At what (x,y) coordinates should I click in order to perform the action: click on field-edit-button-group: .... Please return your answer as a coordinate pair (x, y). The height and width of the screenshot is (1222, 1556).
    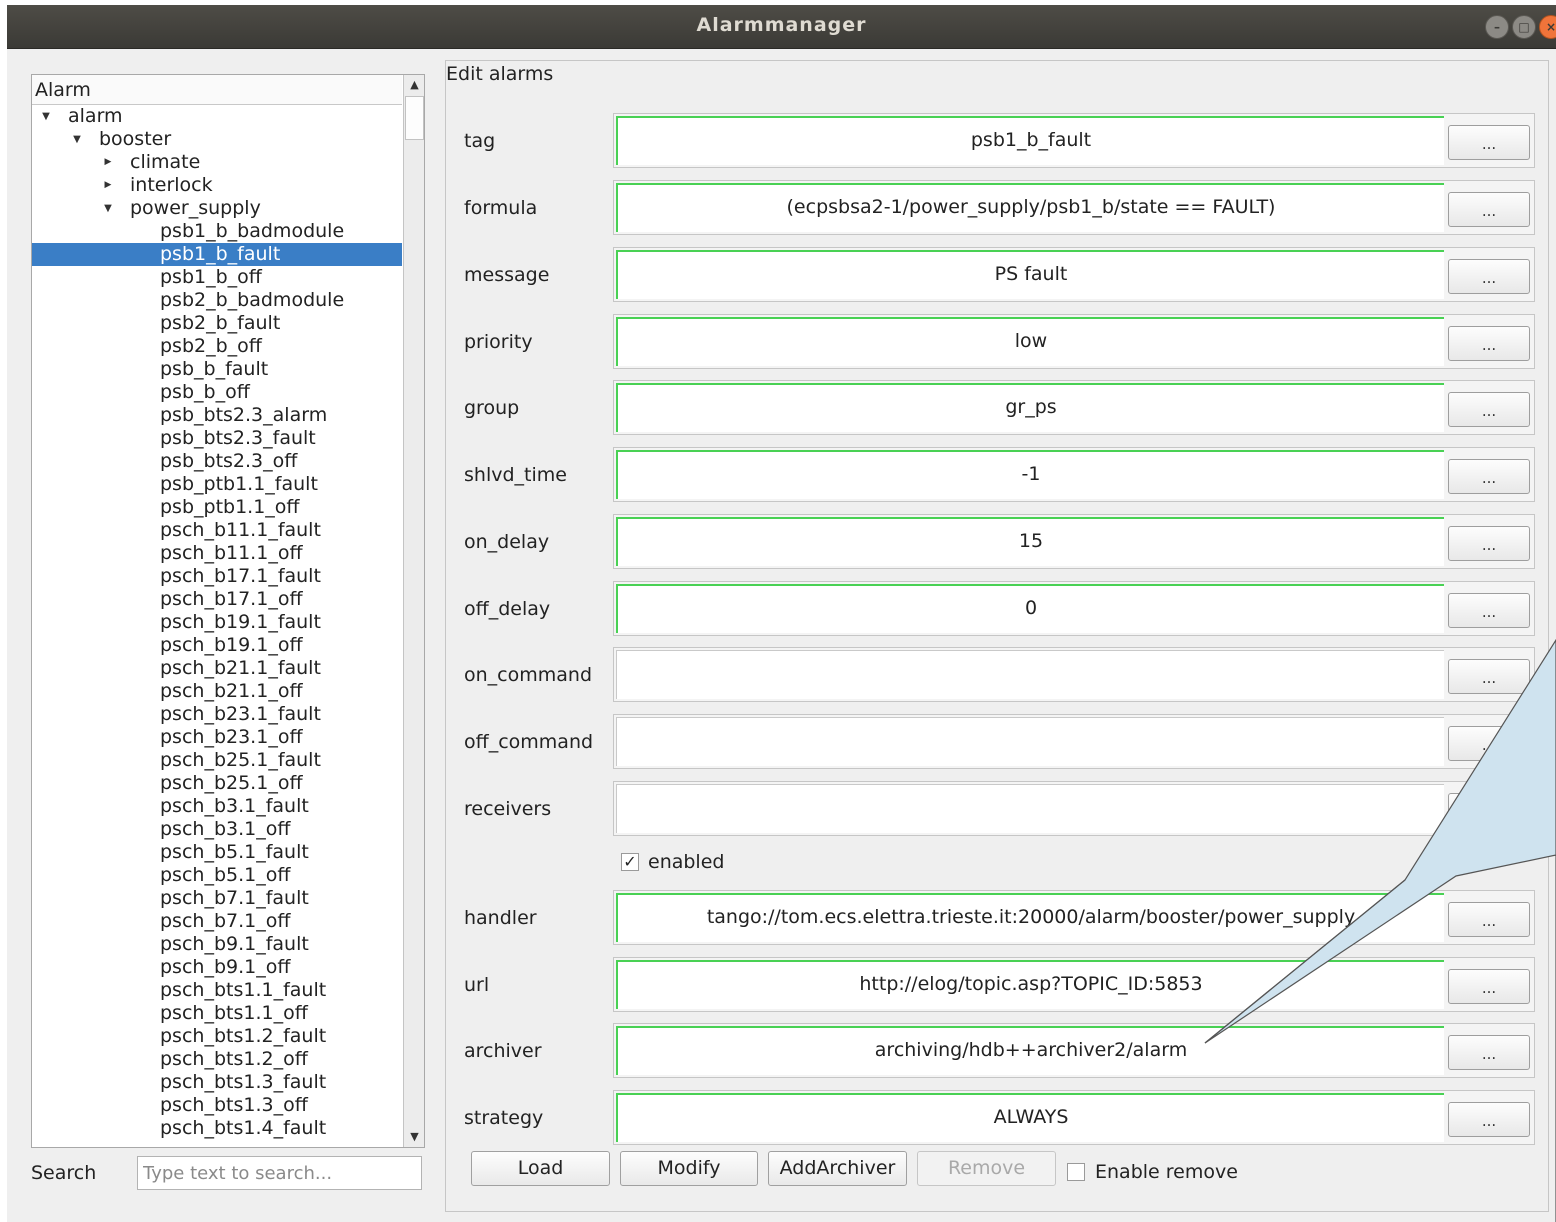
    Looking at the image, I should click on (1489, 409).